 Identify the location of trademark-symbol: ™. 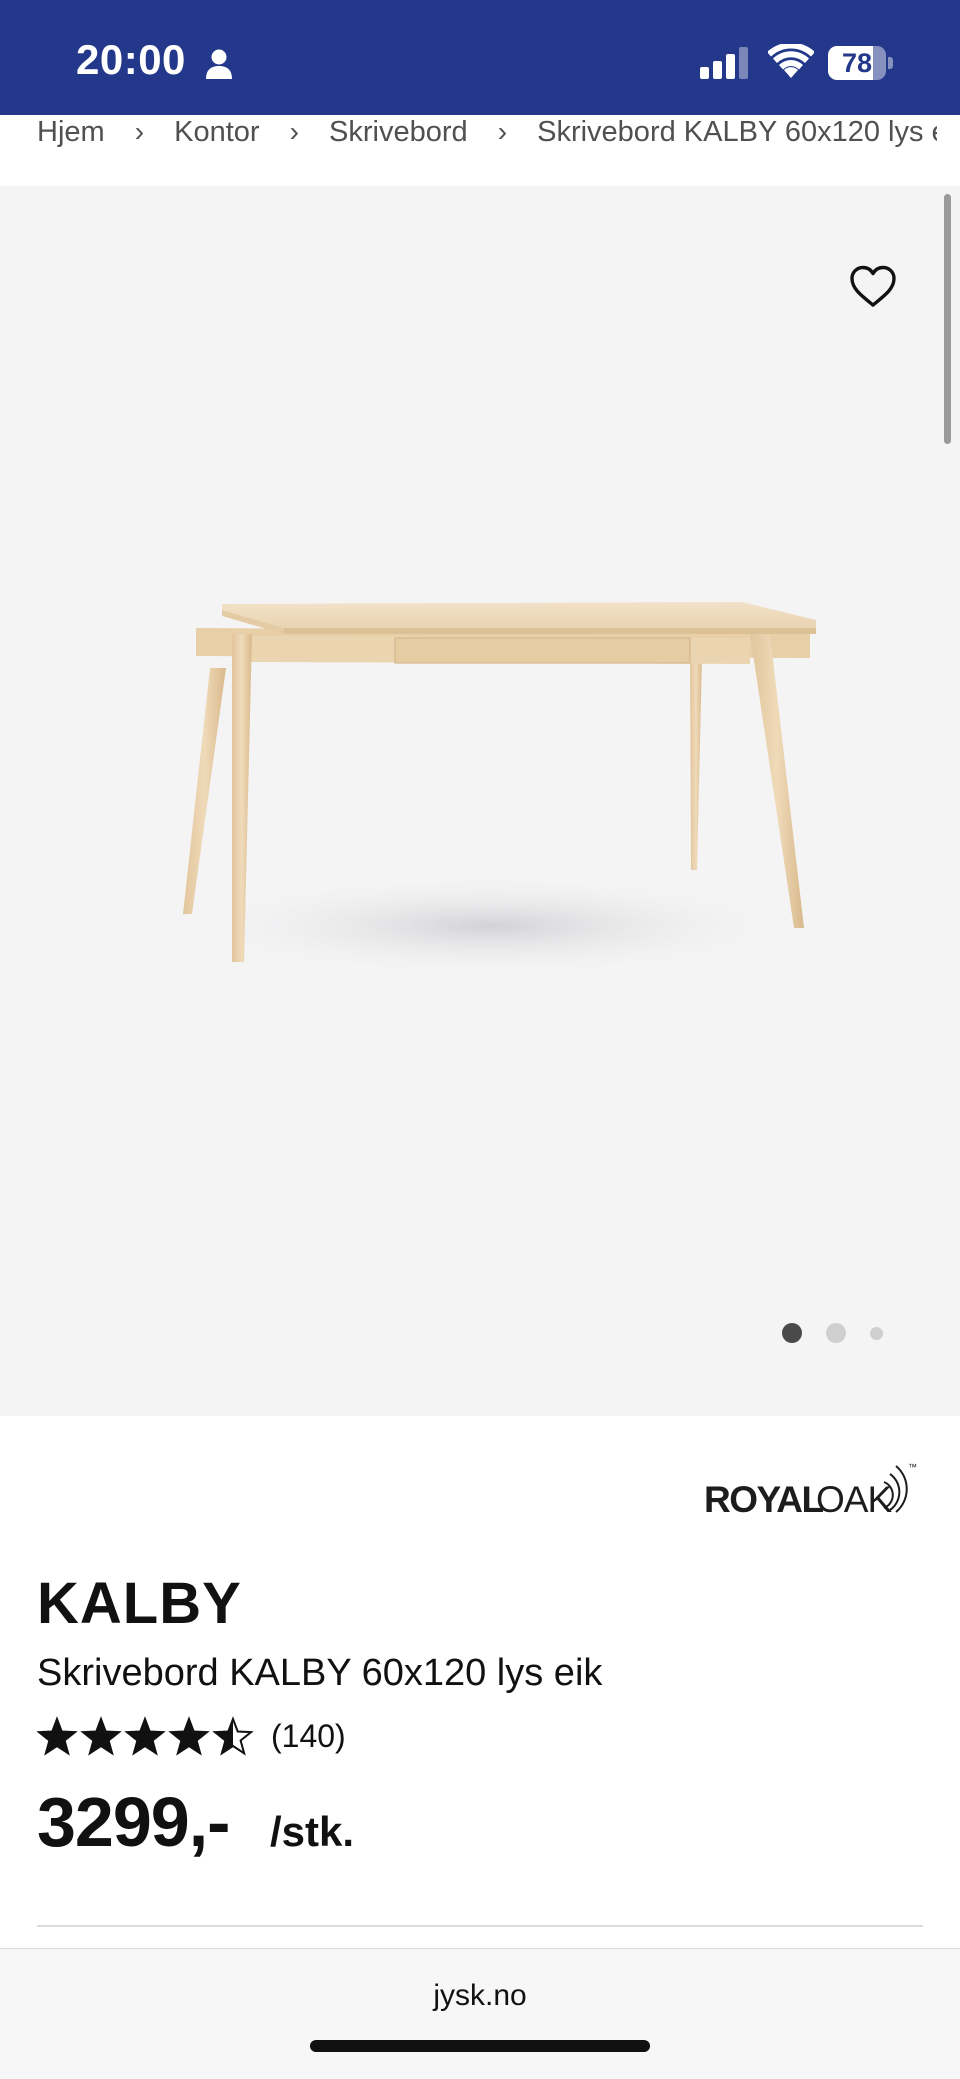
(912, 1467).